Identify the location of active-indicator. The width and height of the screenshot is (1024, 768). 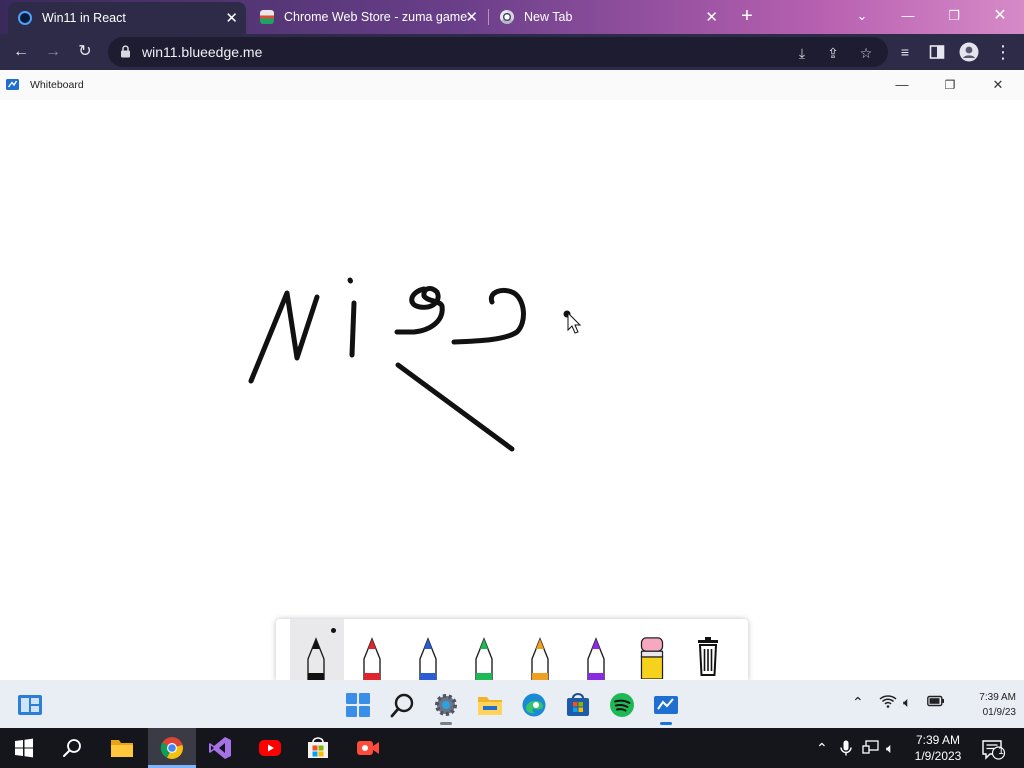
(666, 723).